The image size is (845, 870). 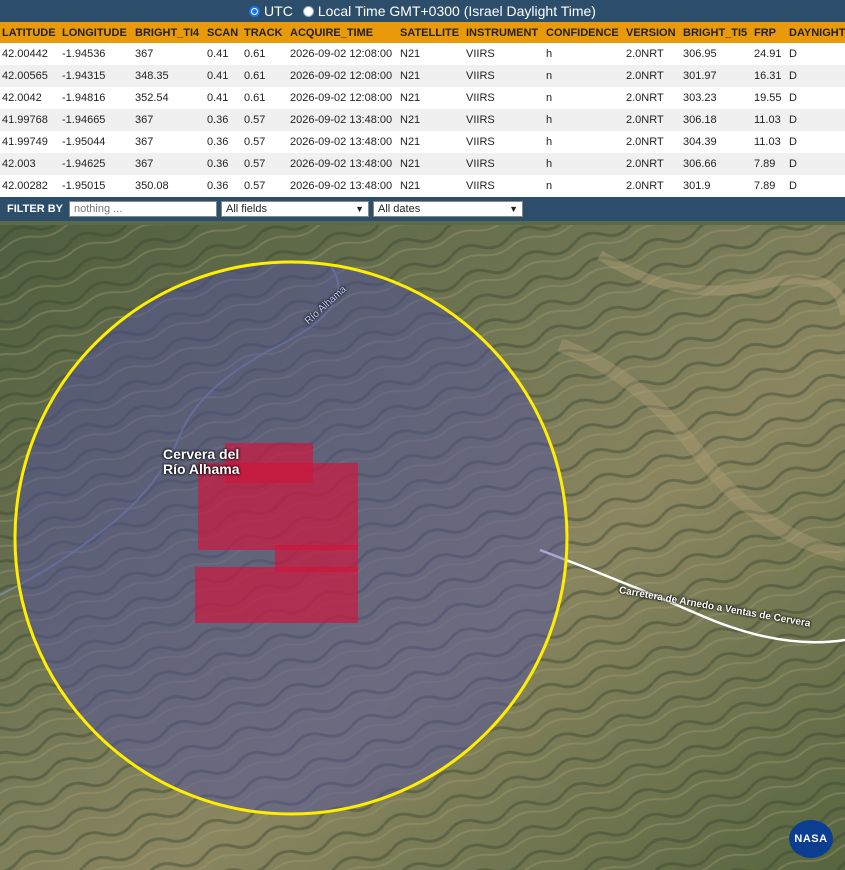 I want to click on column-header-satellite: SATELLITE, so click(x=431, y=32).